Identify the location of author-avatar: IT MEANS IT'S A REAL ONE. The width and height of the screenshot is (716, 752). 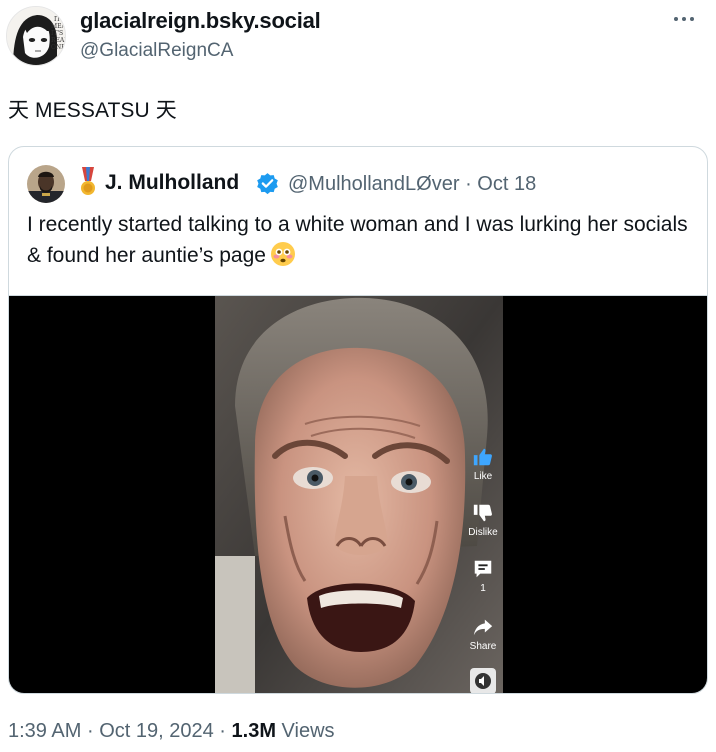
(36, 36).